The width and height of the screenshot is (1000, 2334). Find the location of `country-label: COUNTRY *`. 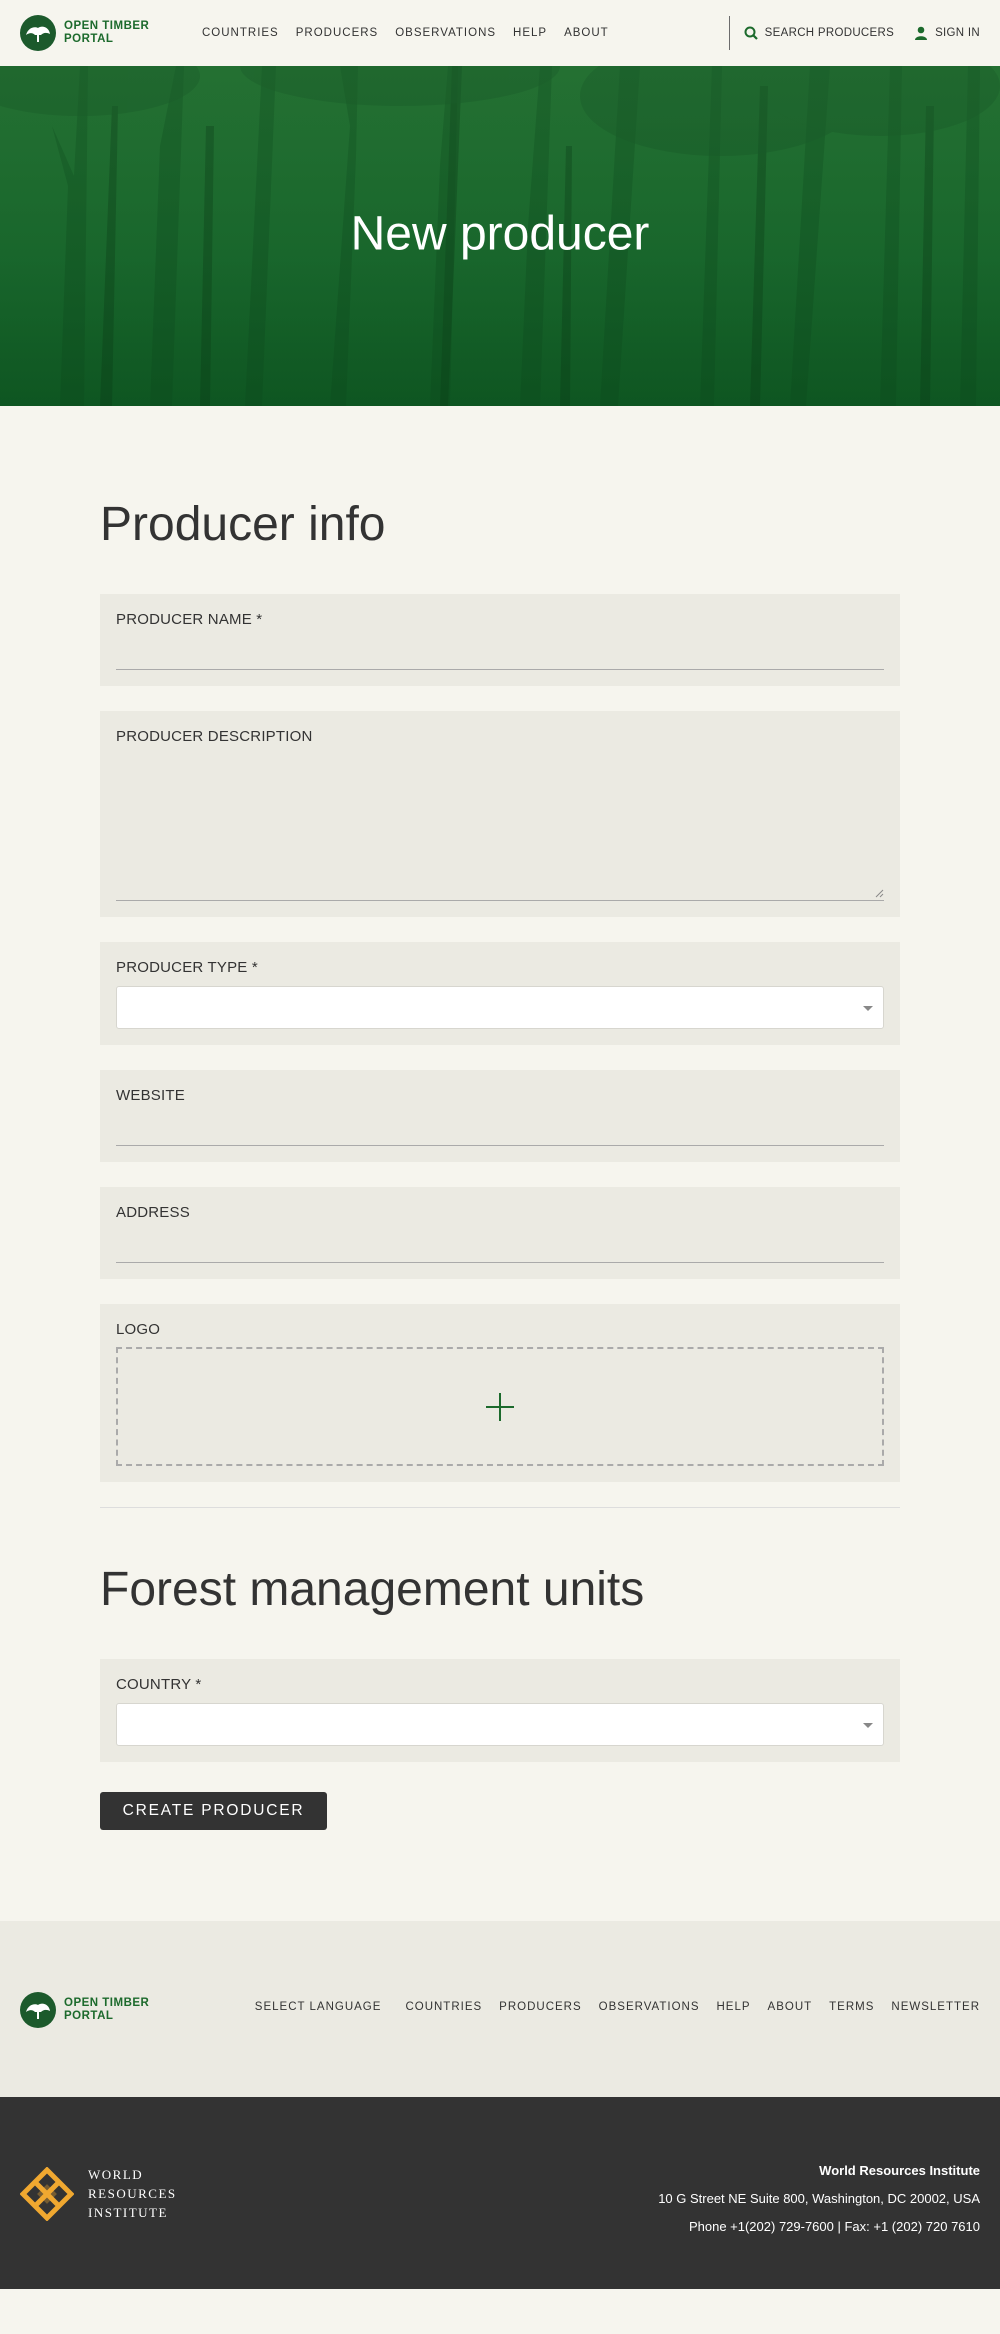

country-label: COUNTRY * is located at coordinates (159, 1684).